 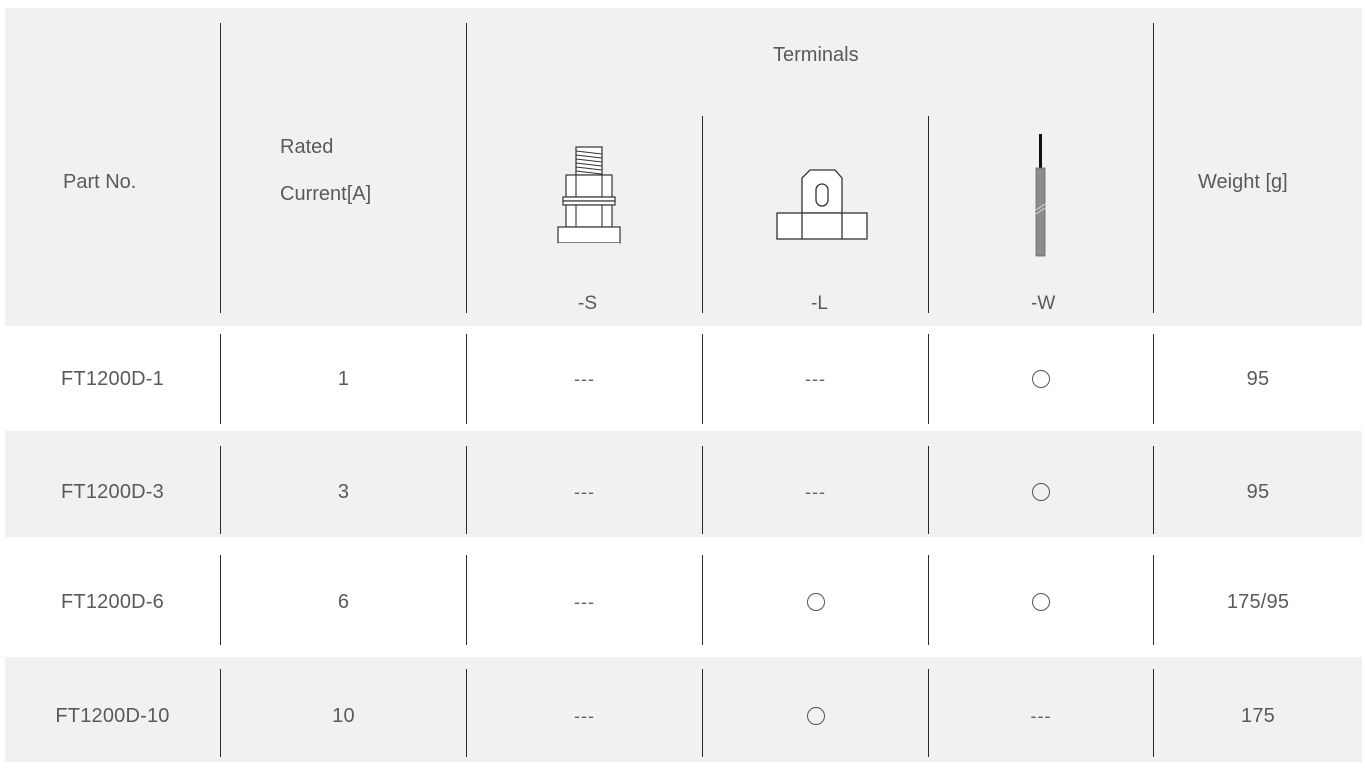 I want to click on part-no-header: Part No., so click(x=100, y=182).